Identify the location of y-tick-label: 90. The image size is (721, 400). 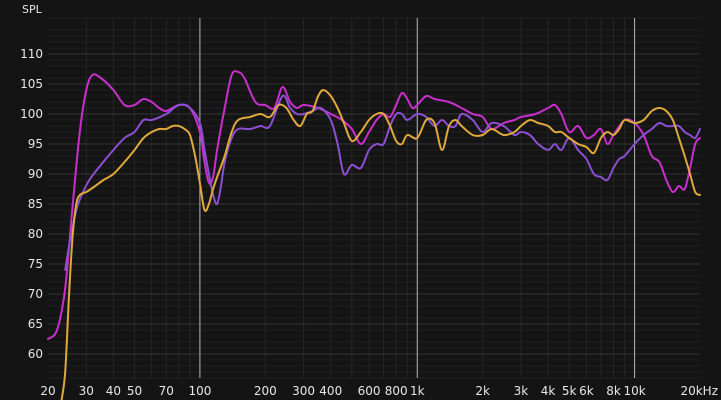
(35, 174).